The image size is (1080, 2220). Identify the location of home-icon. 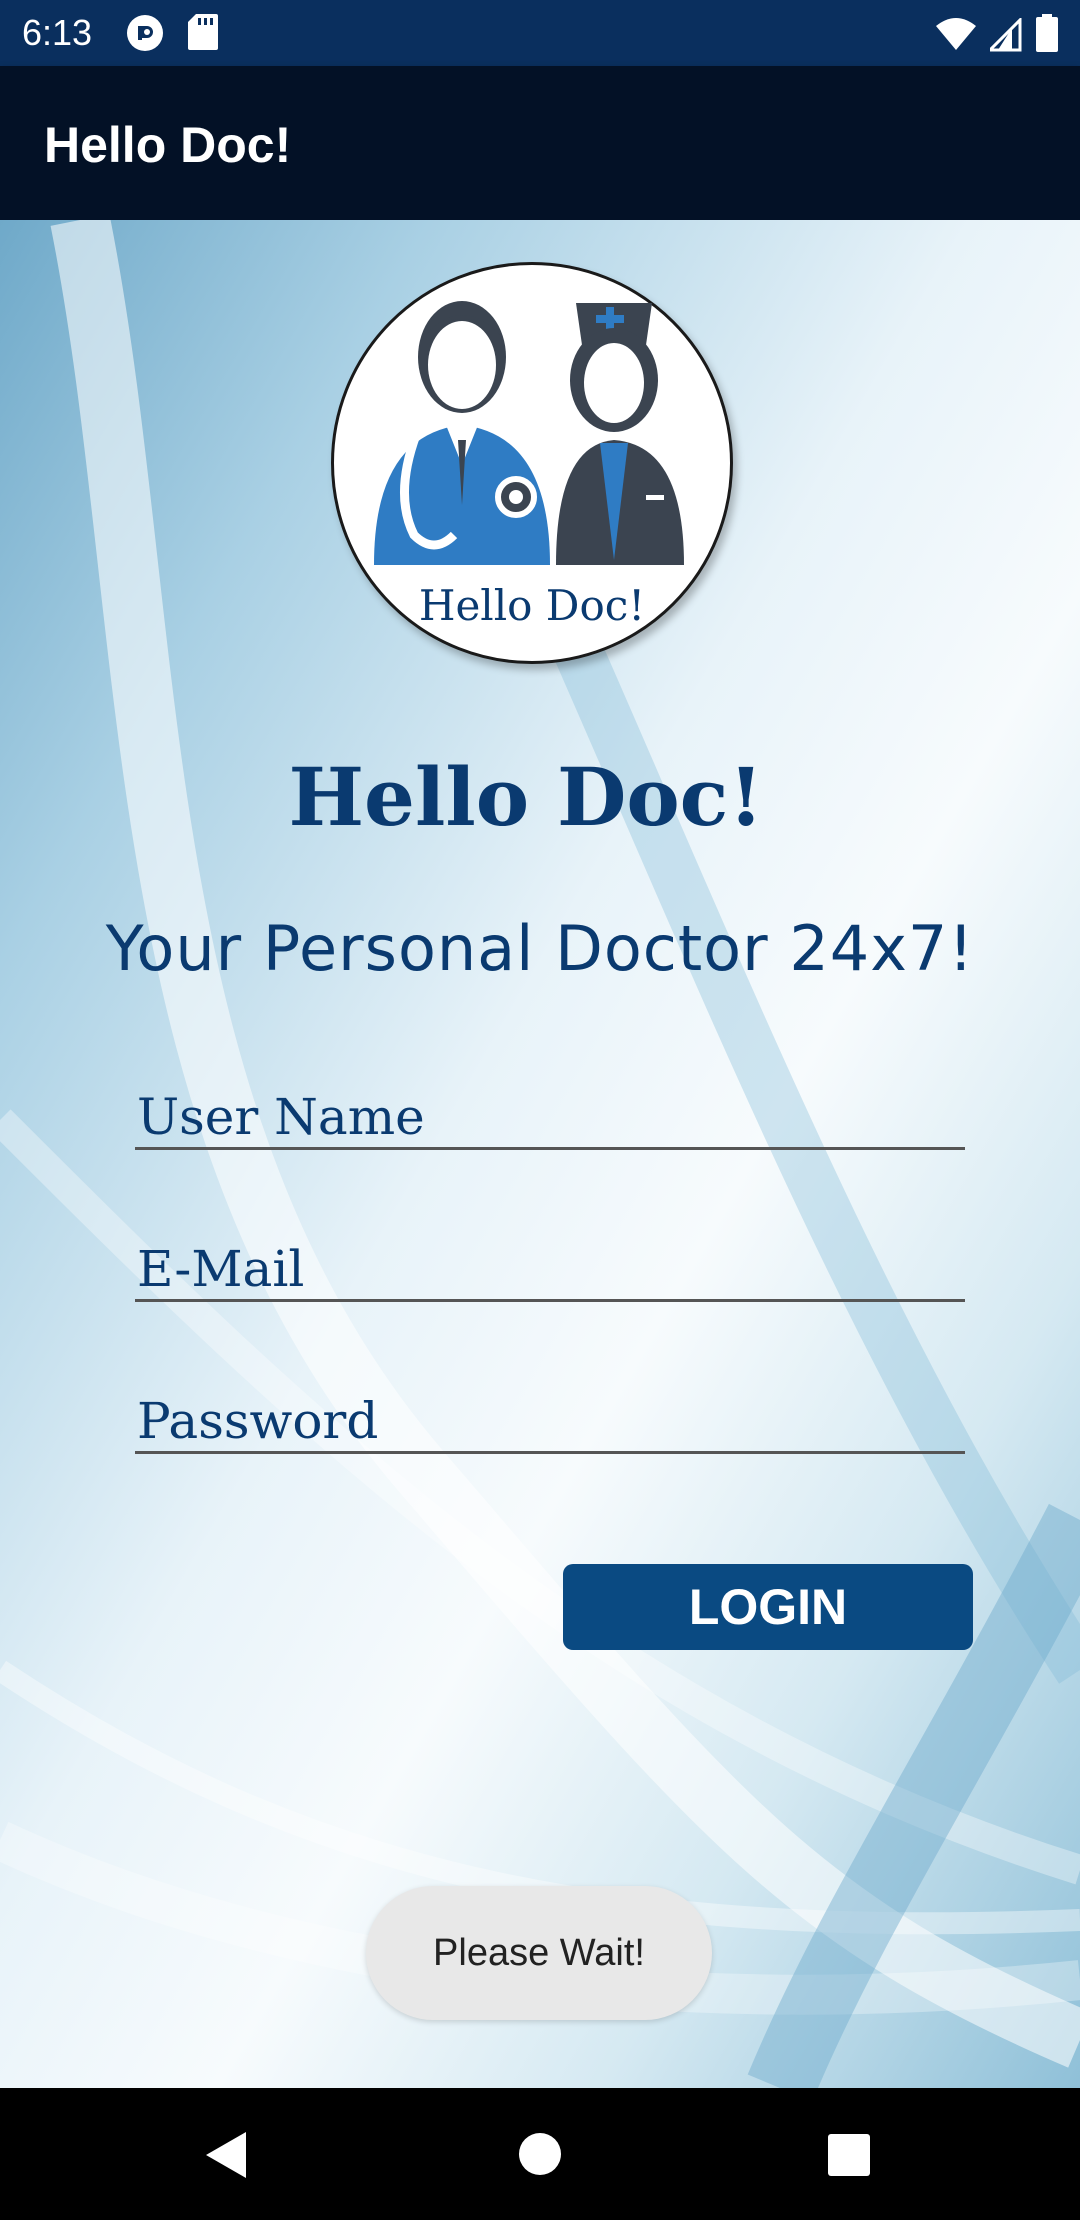
(540, 2156).